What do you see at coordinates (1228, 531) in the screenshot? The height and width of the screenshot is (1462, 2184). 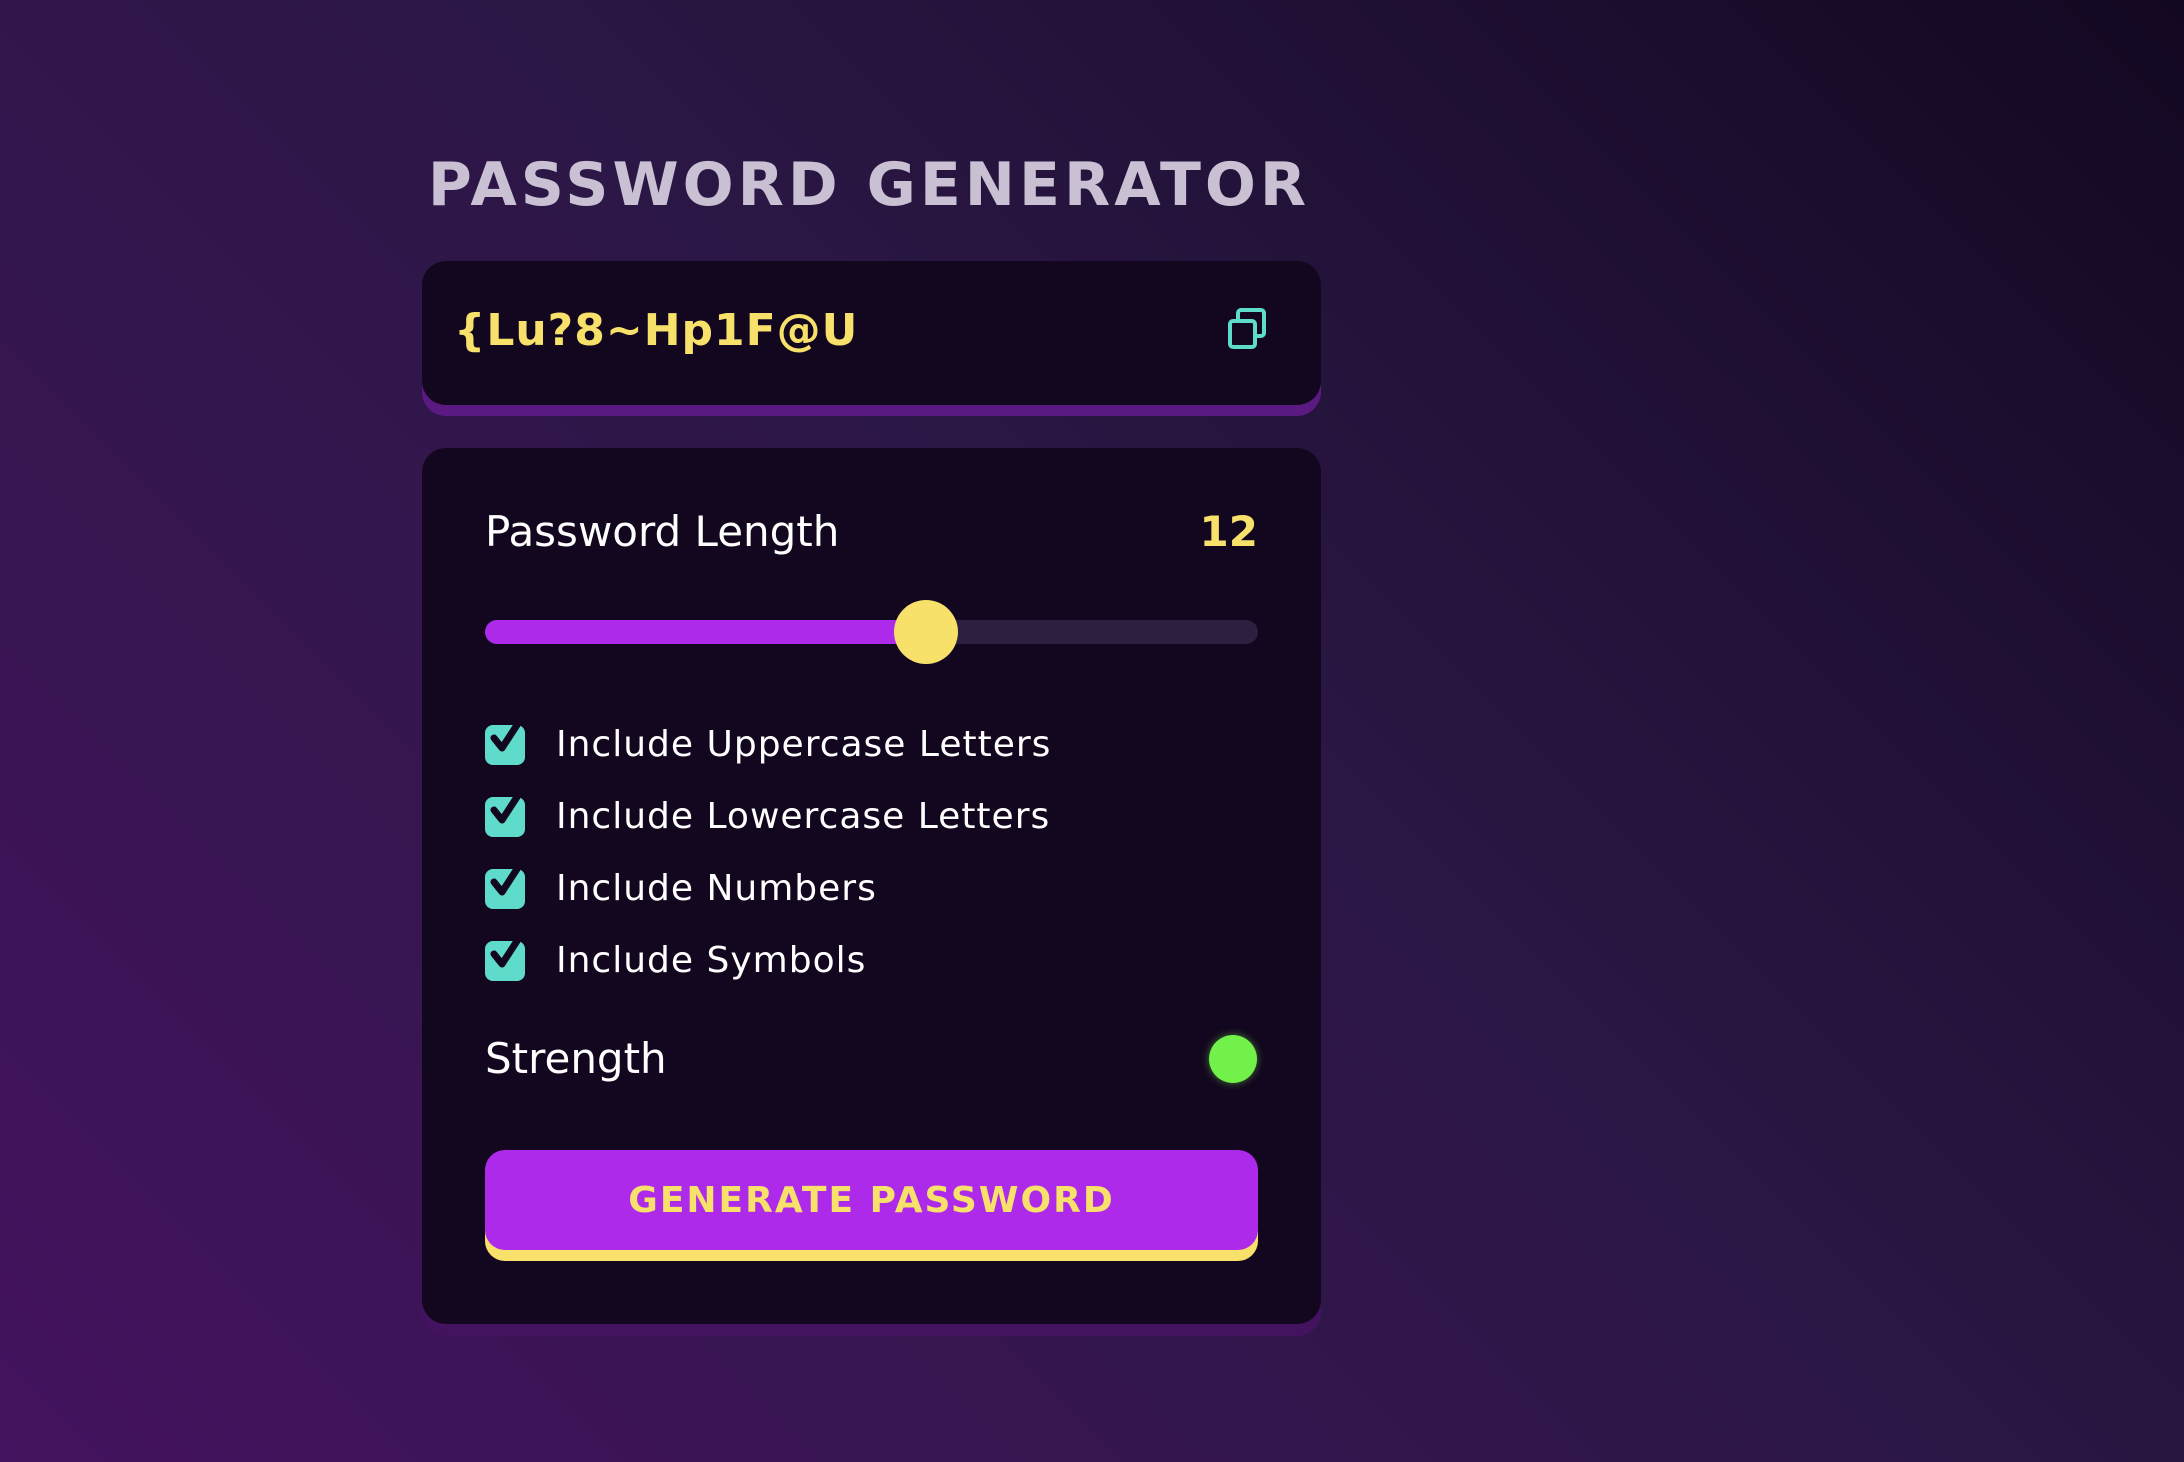 I see `length-value: 12` at bounding box center [1228, 531].